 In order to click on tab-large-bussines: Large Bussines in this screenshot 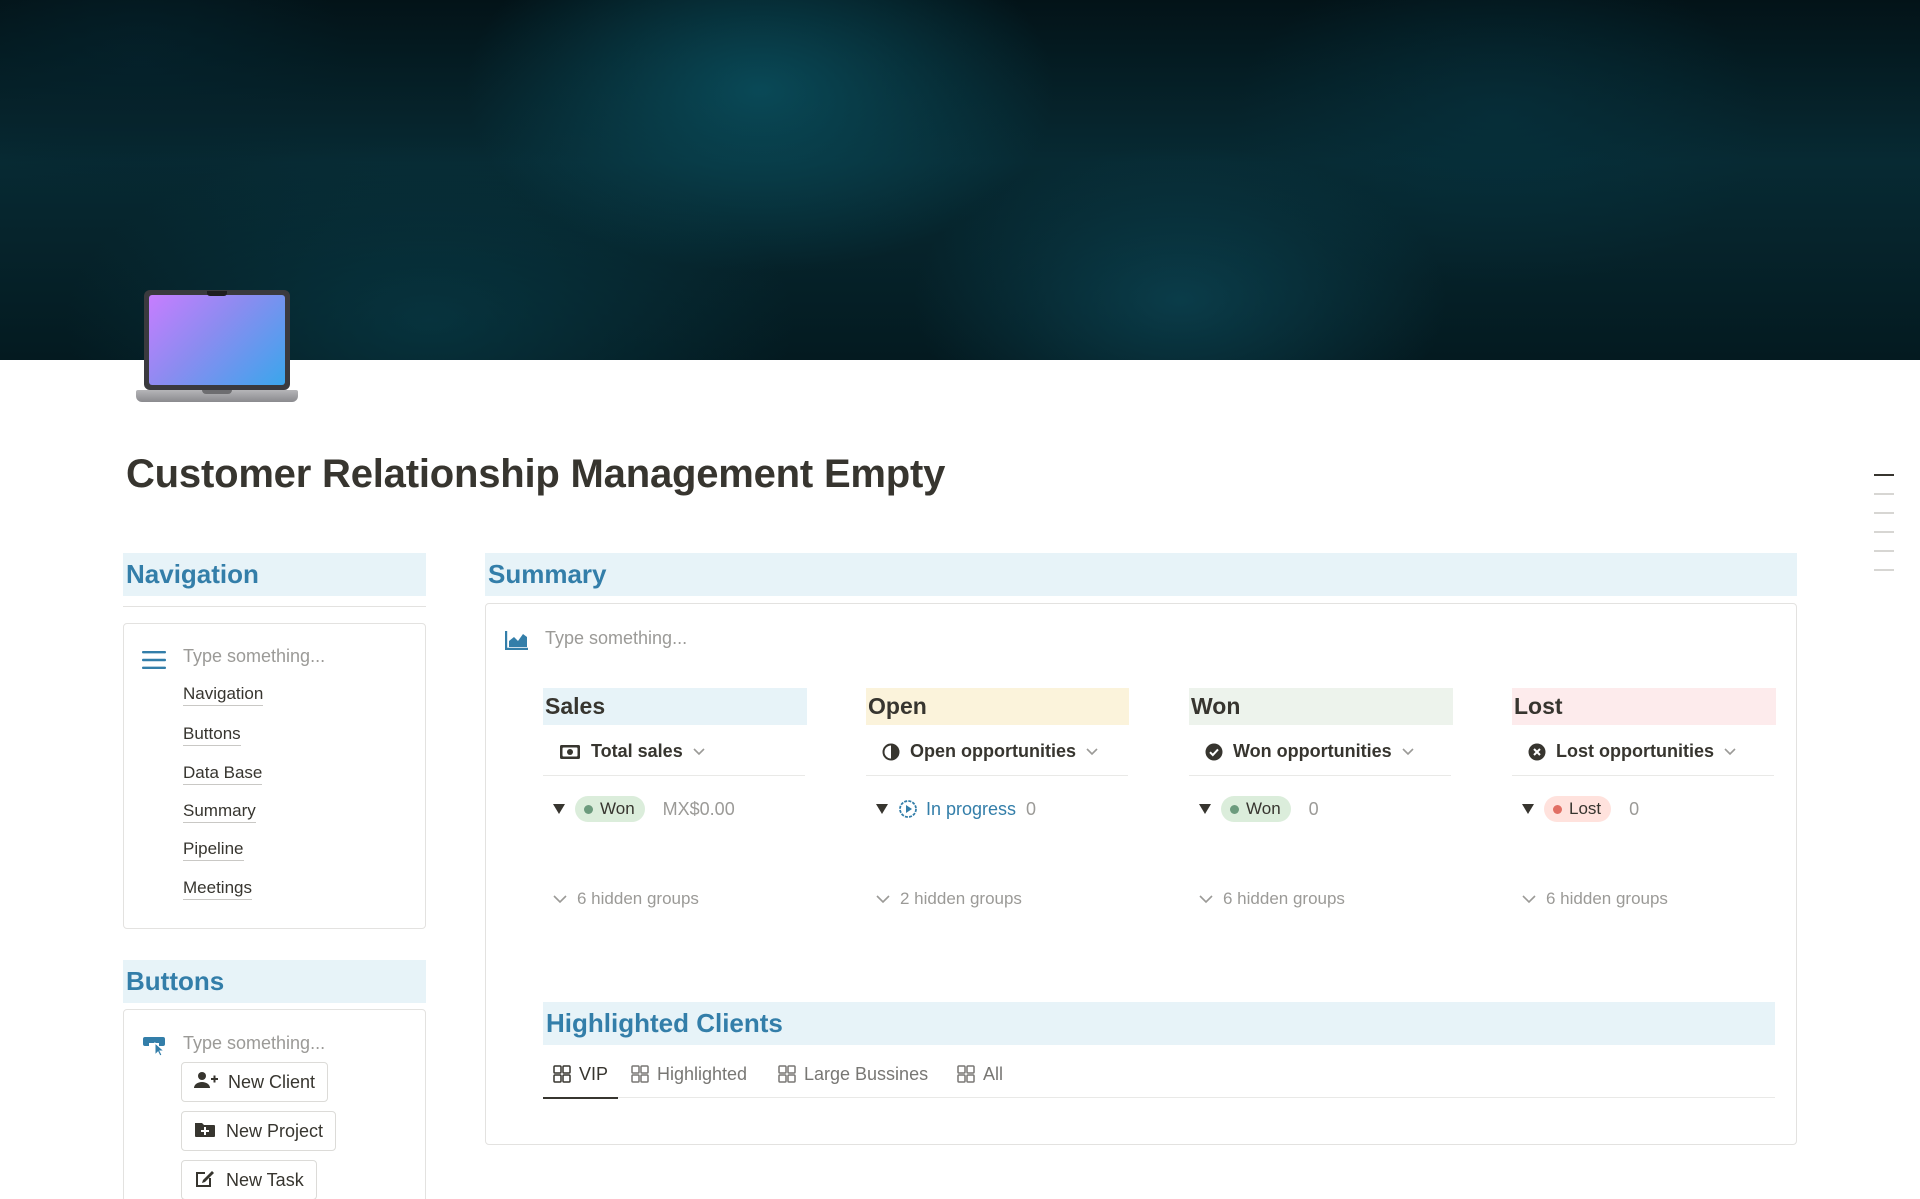, I will do `click(853, 1074)`.